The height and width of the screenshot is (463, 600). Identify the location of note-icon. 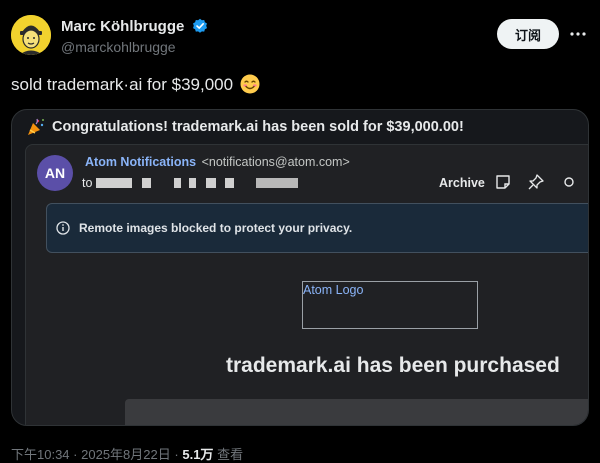
(503, 182).